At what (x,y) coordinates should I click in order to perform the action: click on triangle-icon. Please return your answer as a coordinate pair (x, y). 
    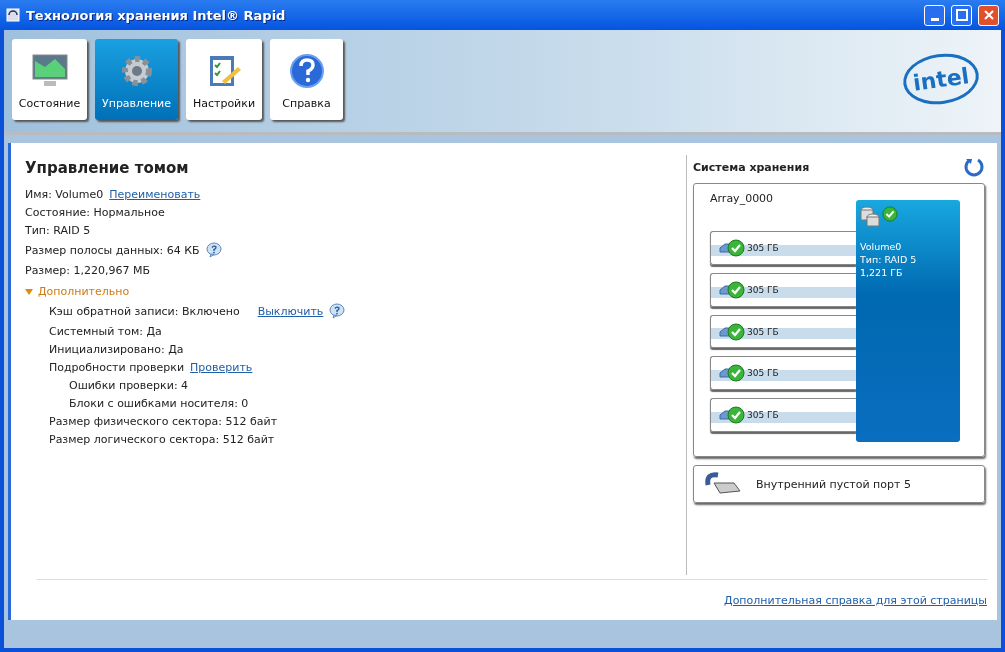
    Looking at the image, I should click on (29, 291).